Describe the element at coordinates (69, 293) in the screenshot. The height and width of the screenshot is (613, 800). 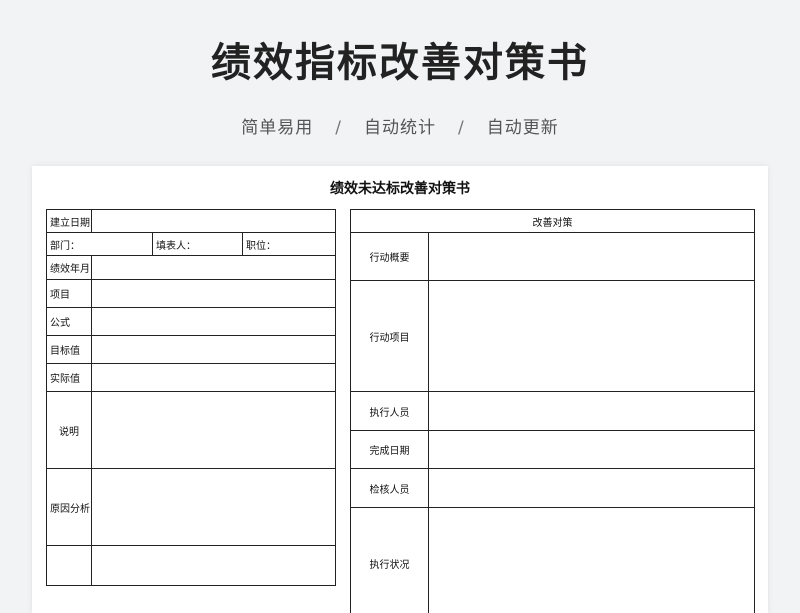
I see `label-item: 项目` at that location.